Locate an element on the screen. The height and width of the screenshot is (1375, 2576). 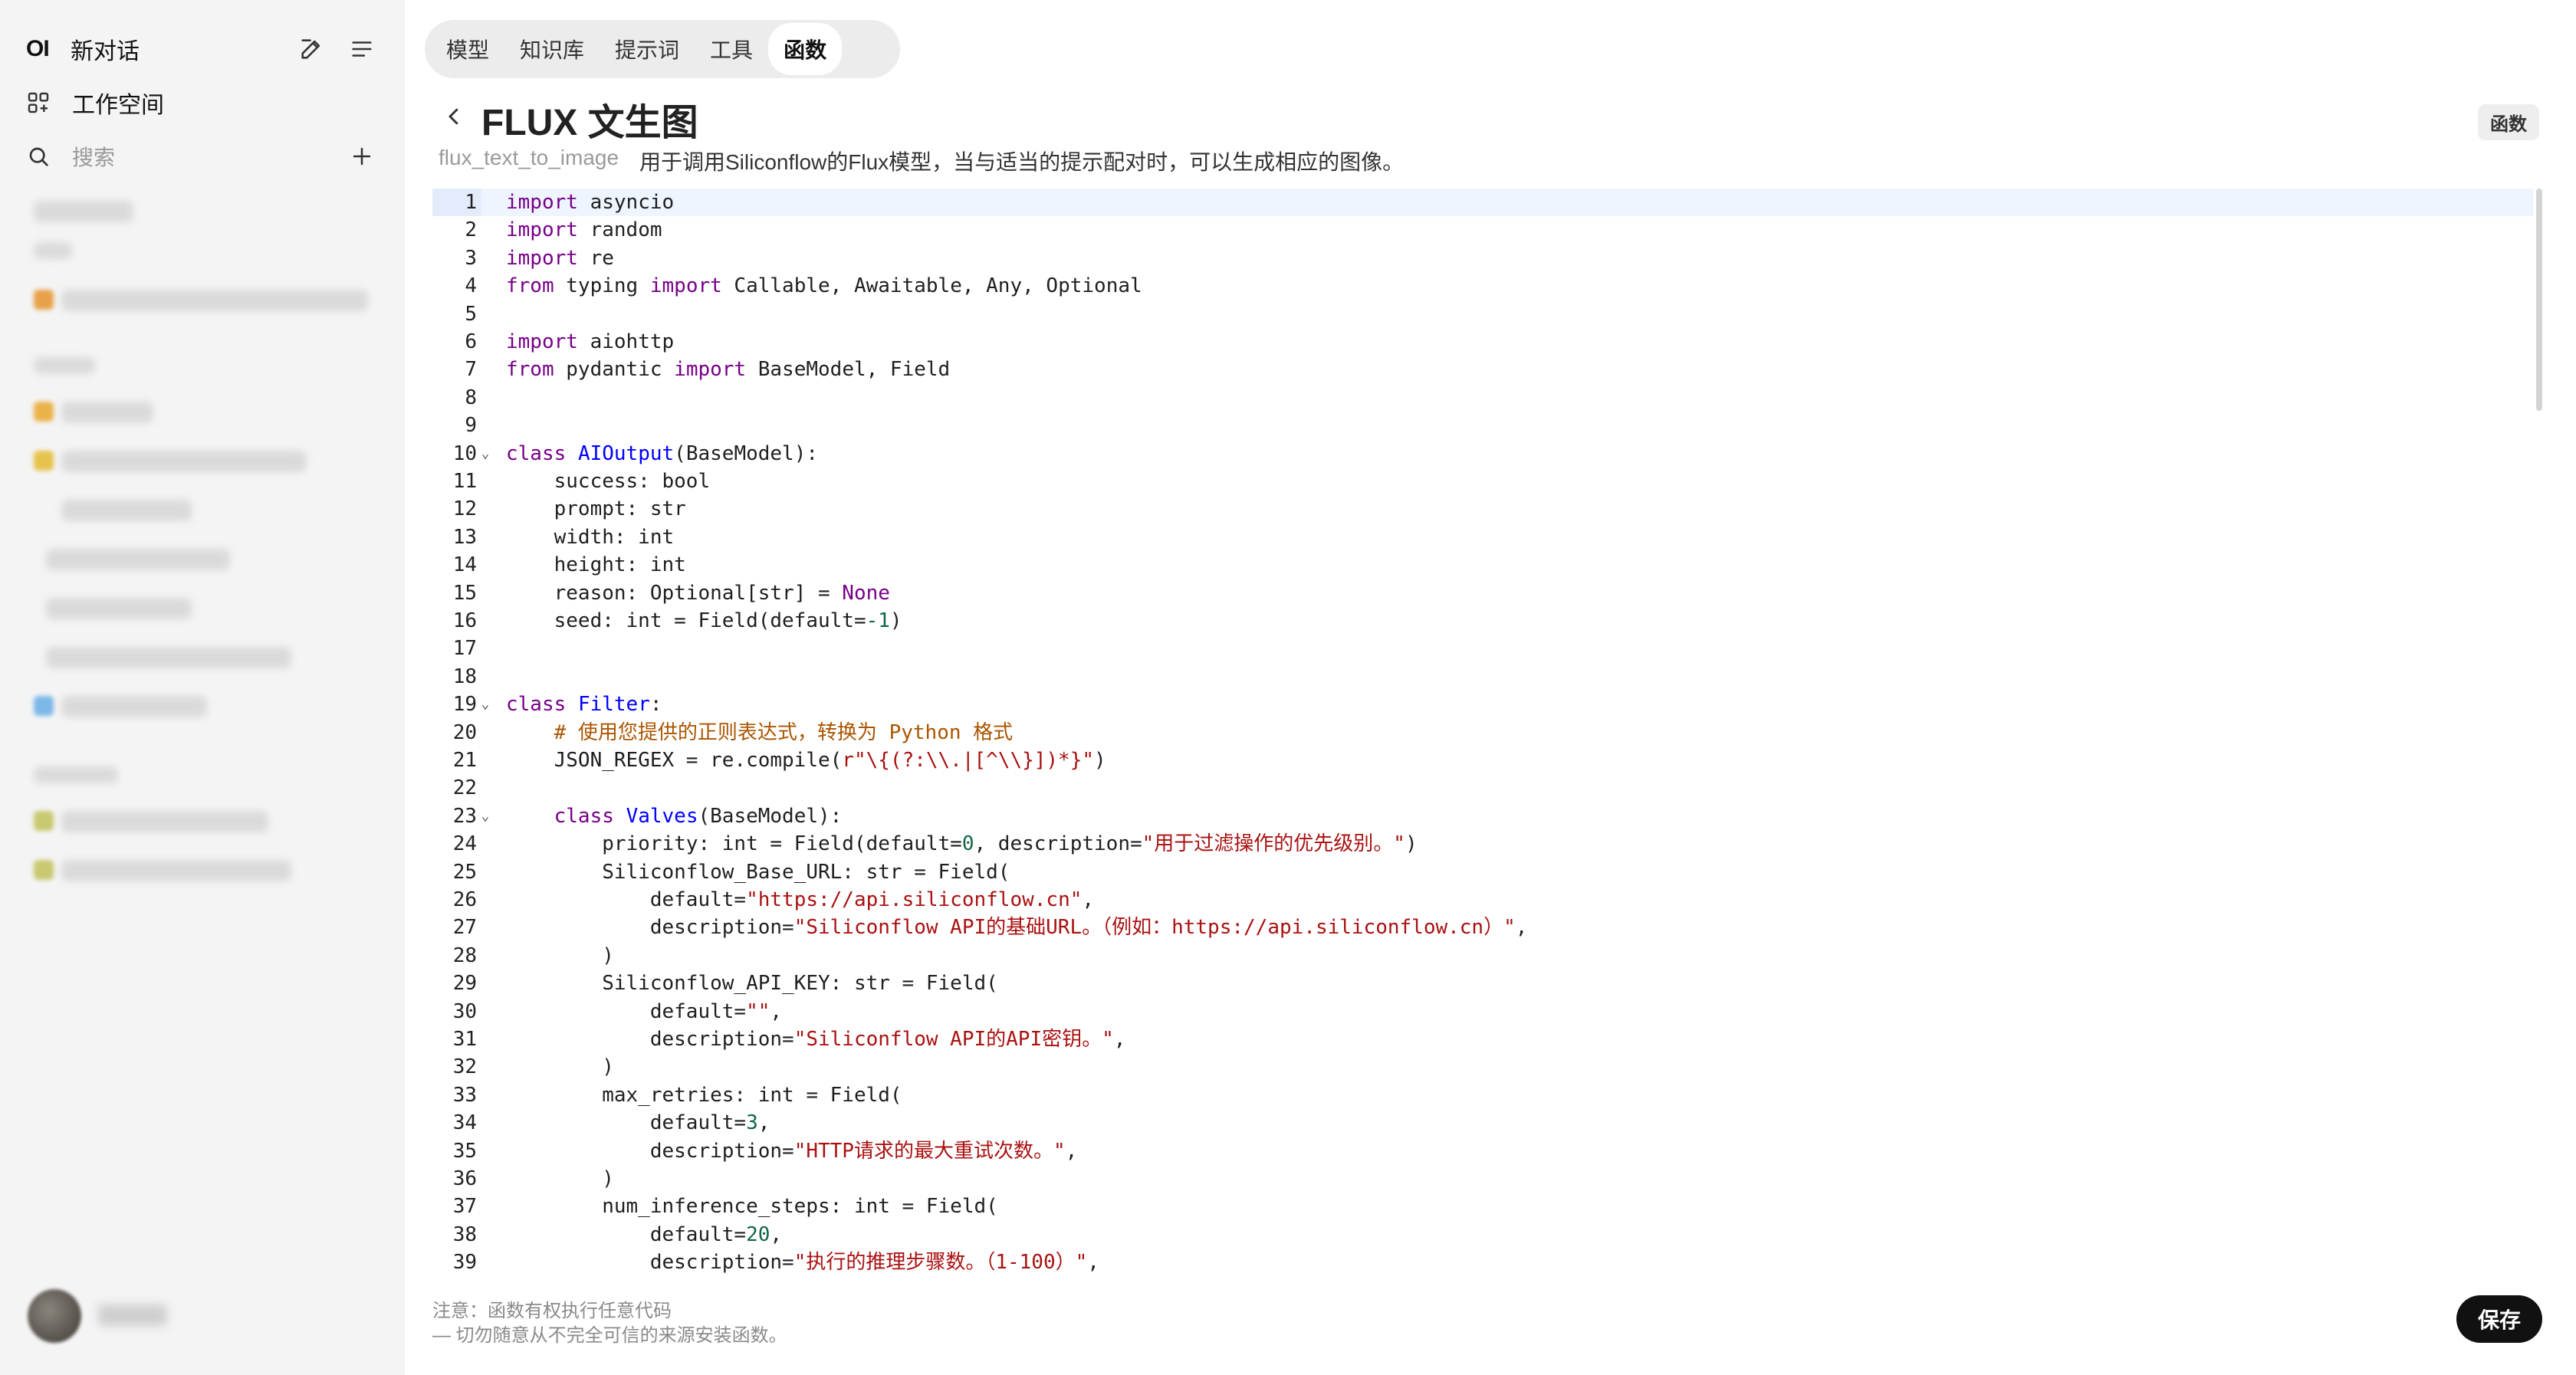
code-line: 5 is located at coordinates (1488, 314).